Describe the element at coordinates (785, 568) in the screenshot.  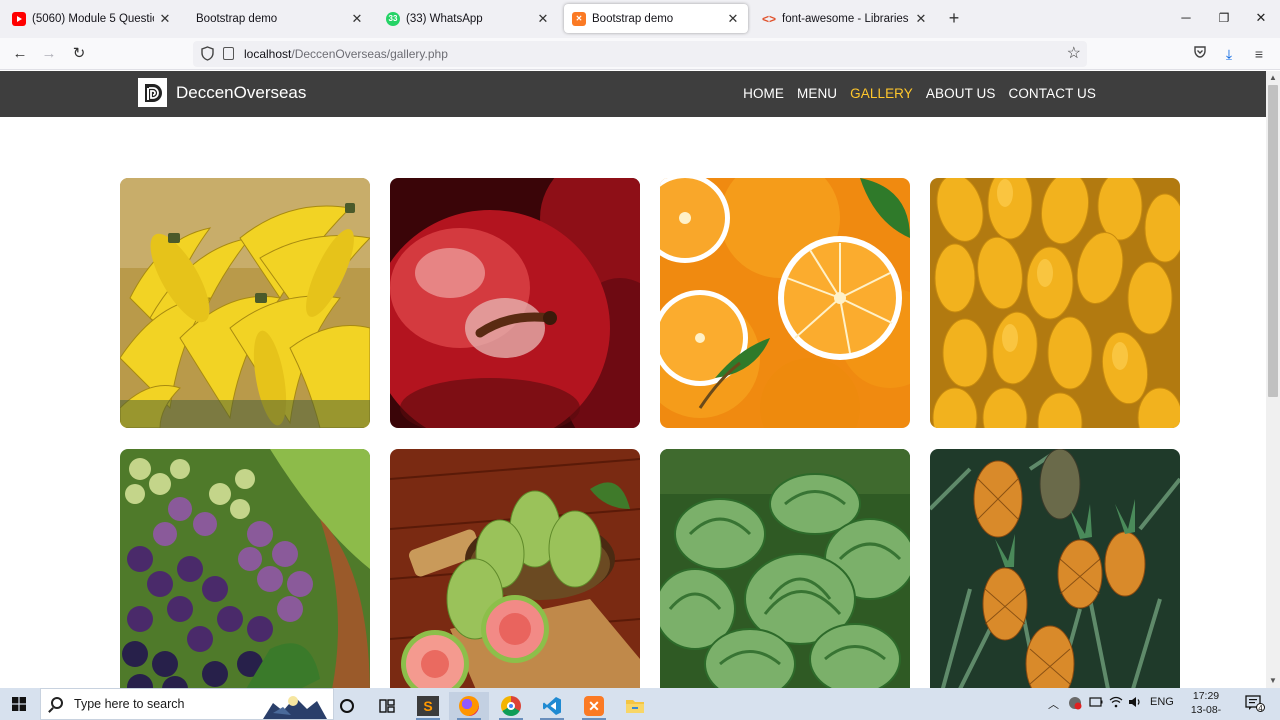
I see `gallery-image-watermelon` at that location.